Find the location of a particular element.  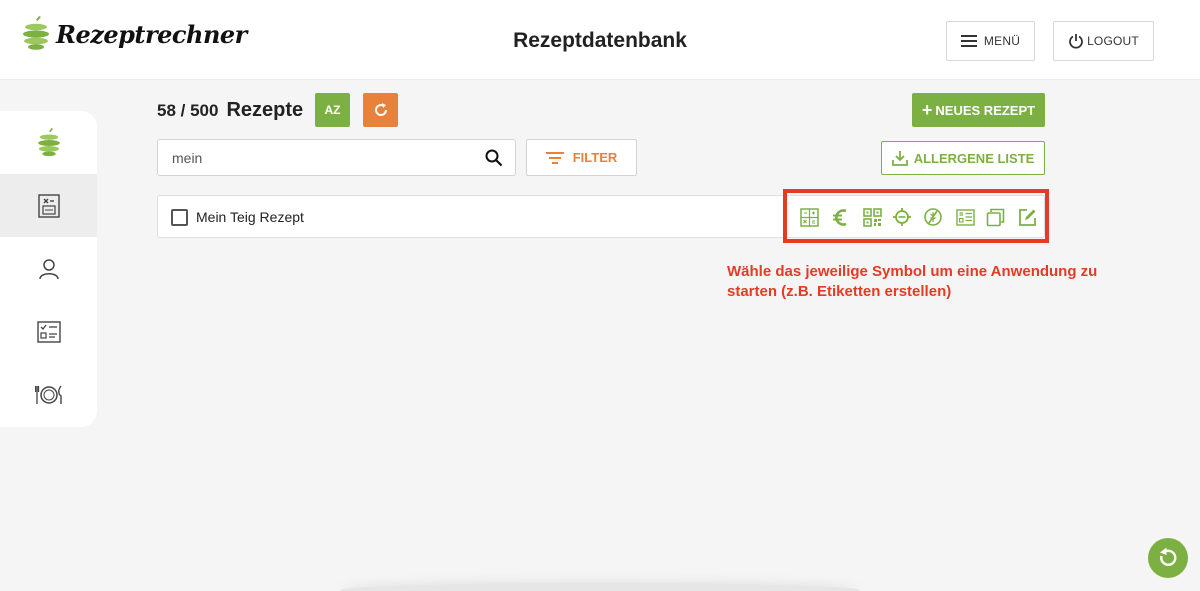

settings-target-icon is located at coordinates (902, 217).